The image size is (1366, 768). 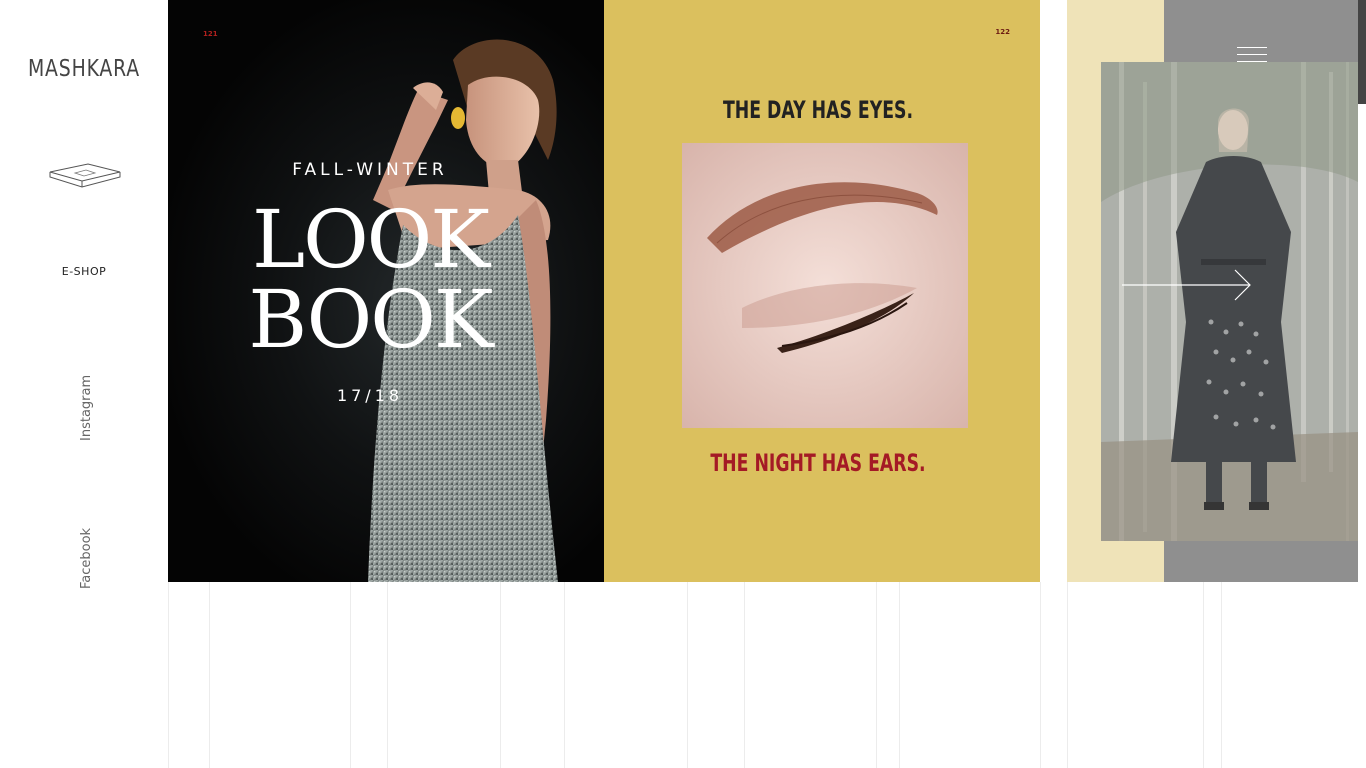 I want to click on season-years: 17/18, so click(x=370, y=395).